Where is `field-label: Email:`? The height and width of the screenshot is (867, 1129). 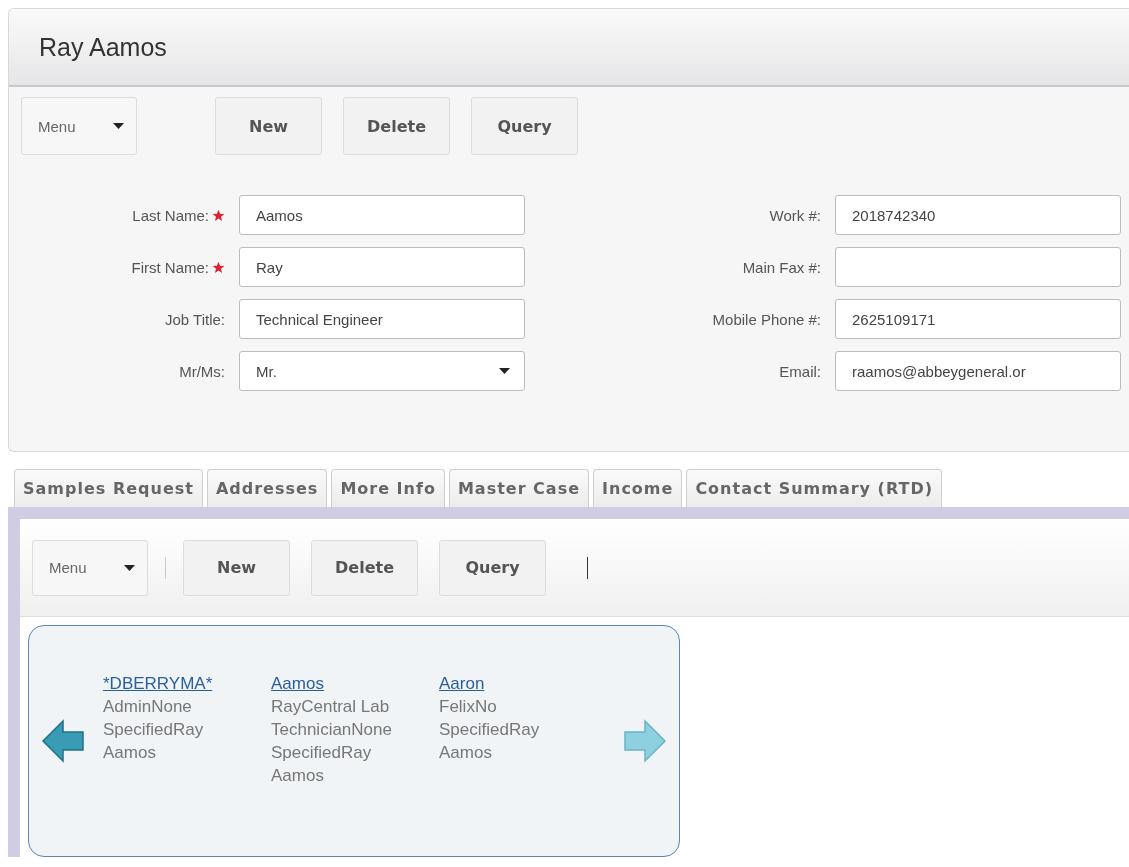 field-label: Email: is located at coordinates (800, 371).